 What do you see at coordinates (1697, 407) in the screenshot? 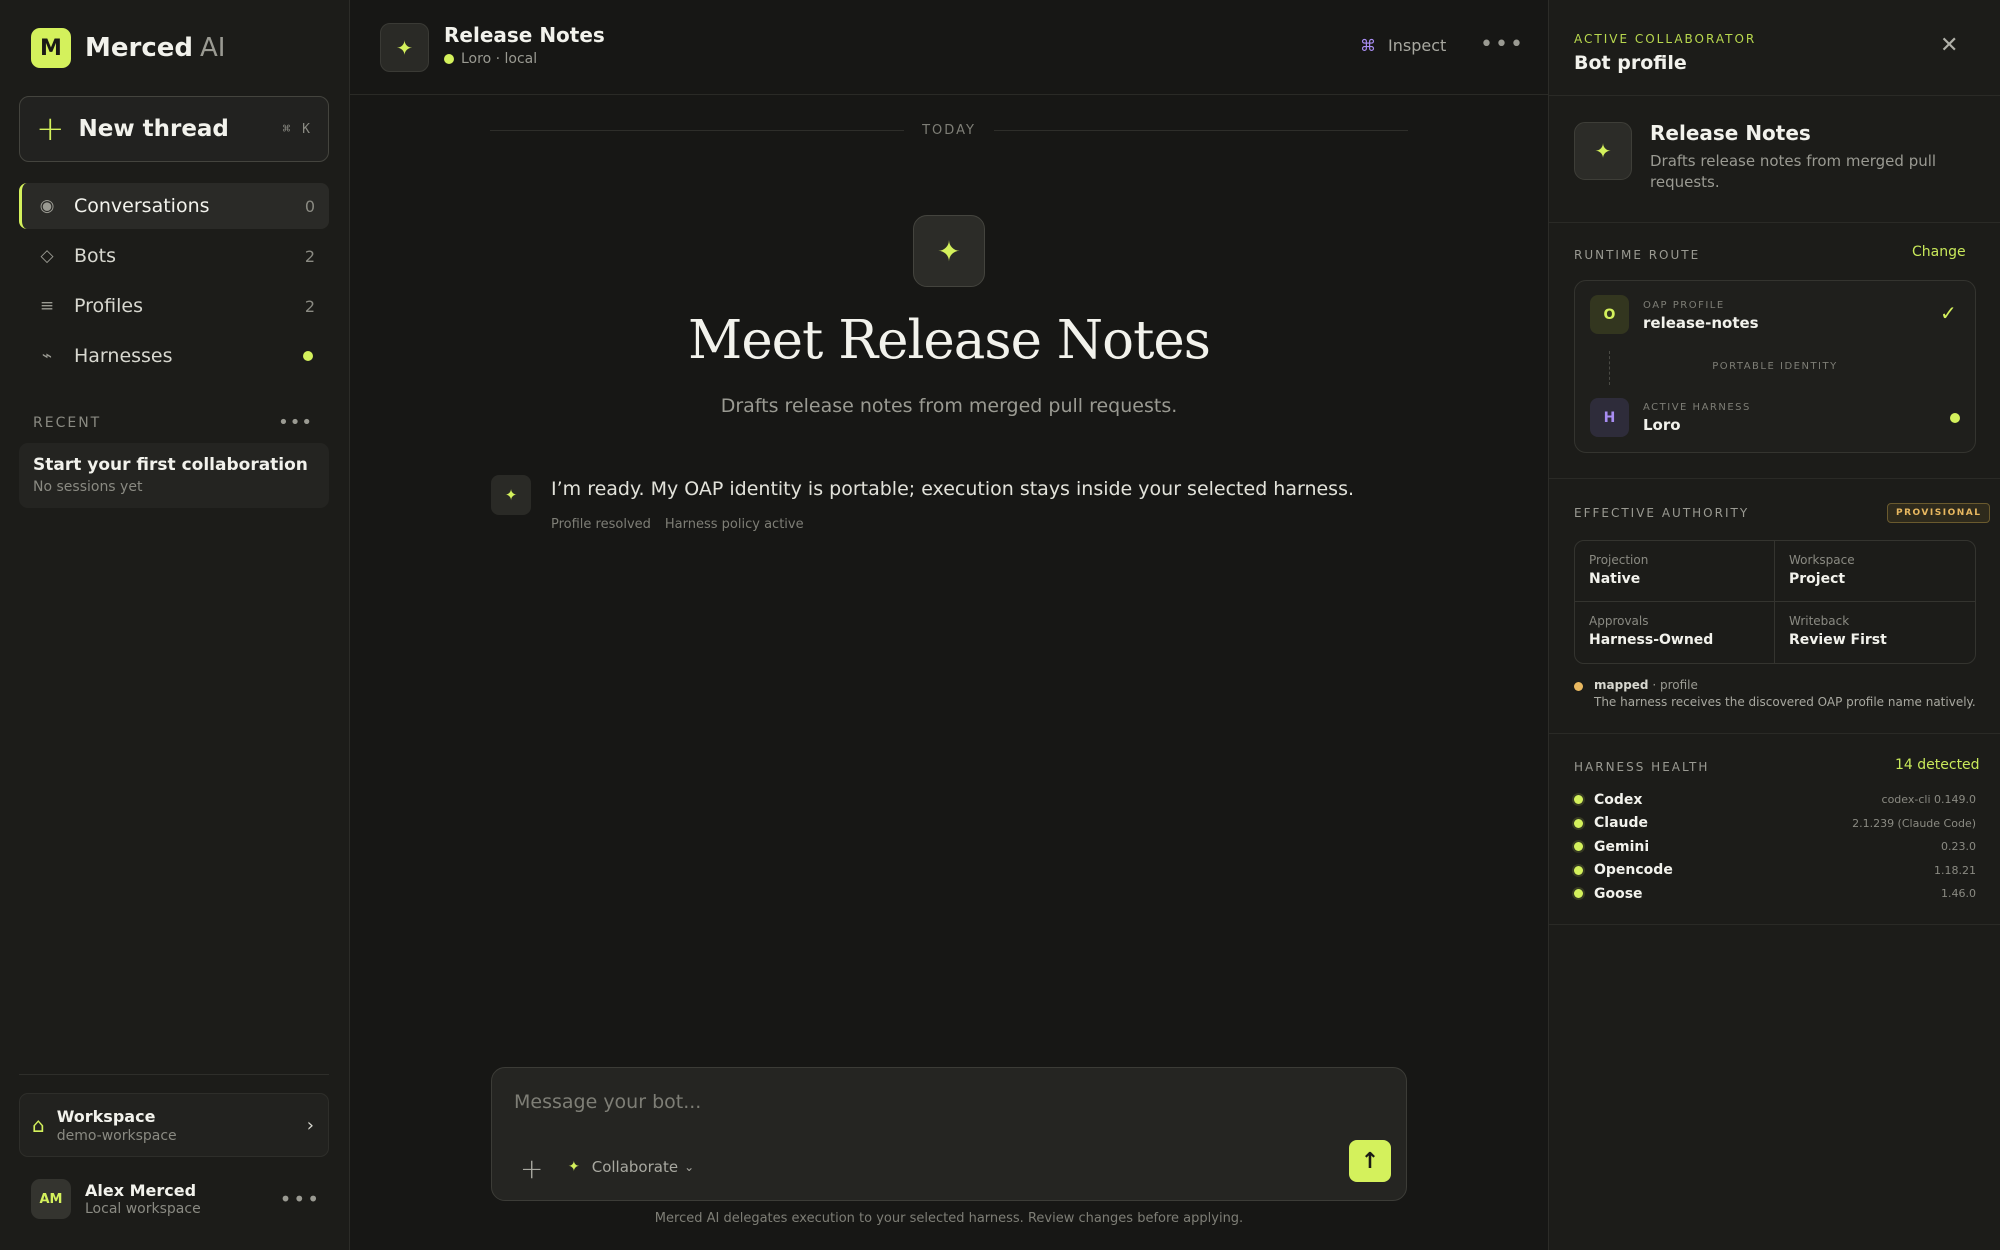
I see `active-harness-label: ACTIVE HARNESS` at bounding box center [1697, 407].